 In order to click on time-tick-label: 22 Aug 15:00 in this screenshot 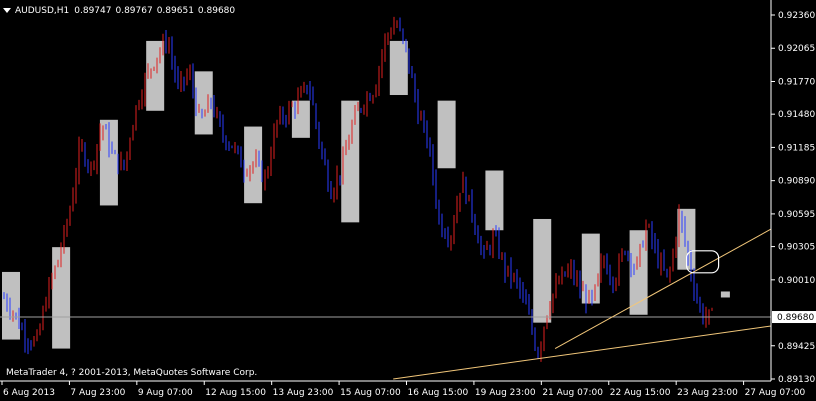, I will do `click(640, 393)`.